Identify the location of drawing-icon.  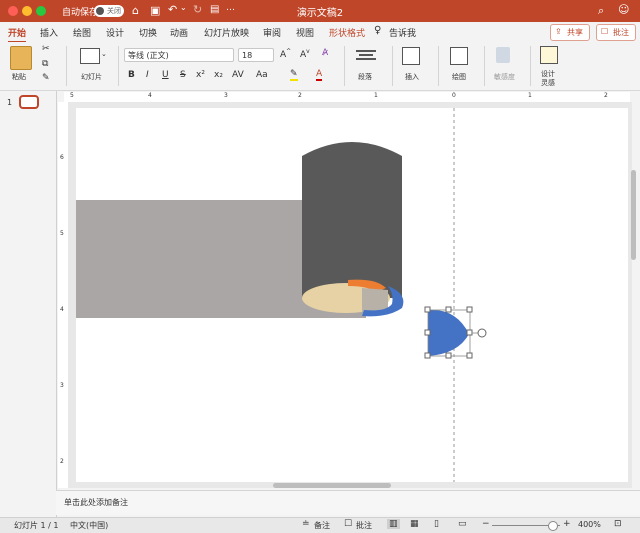
(459, 56).